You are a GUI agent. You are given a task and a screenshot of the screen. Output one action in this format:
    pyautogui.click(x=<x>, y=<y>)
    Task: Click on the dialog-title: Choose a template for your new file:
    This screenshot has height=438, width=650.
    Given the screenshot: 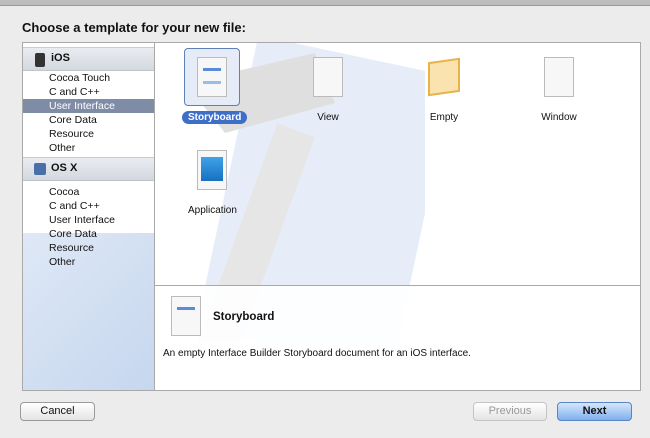 What is the action you would take?
    pyautogui.click(x=134, y=27)
    